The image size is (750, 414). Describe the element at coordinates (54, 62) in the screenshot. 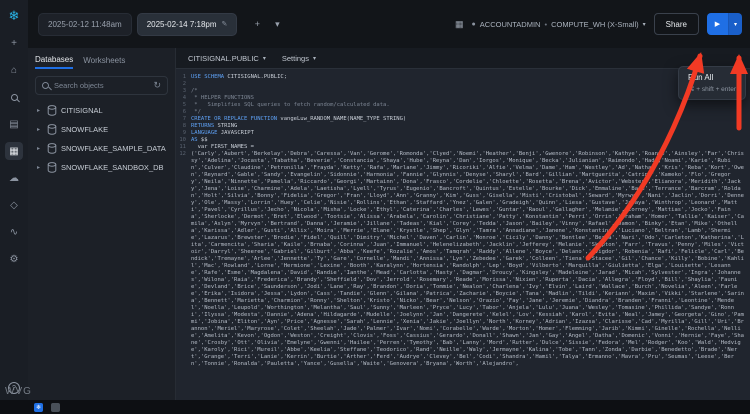

I see `tab-databases: Databases` at that location.